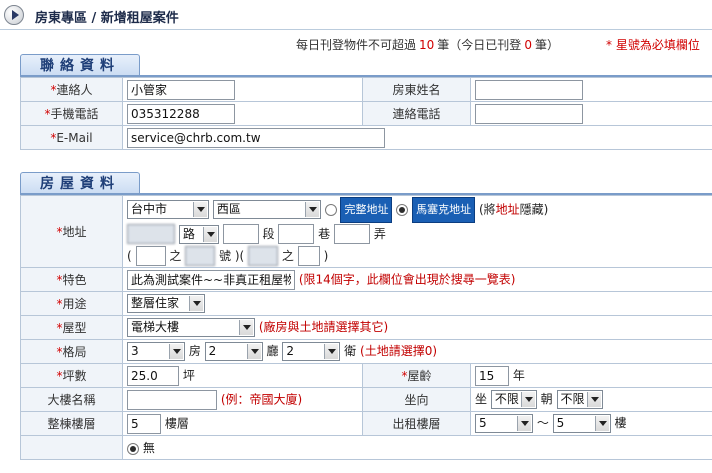 The height and width of the screenshot is (473, 712). I want to click on age-label: *屋齡, so click(416, 375).